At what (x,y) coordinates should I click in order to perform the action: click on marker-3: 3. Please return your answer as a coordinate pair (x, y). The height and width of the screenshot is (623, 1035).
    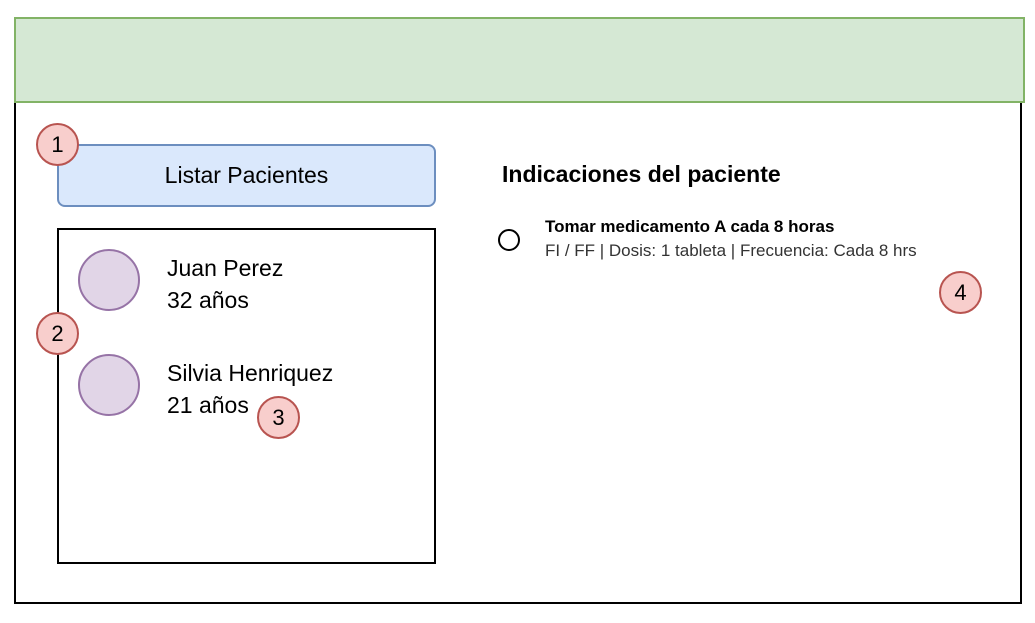
    Looking at the image, I should click on (278, 417).